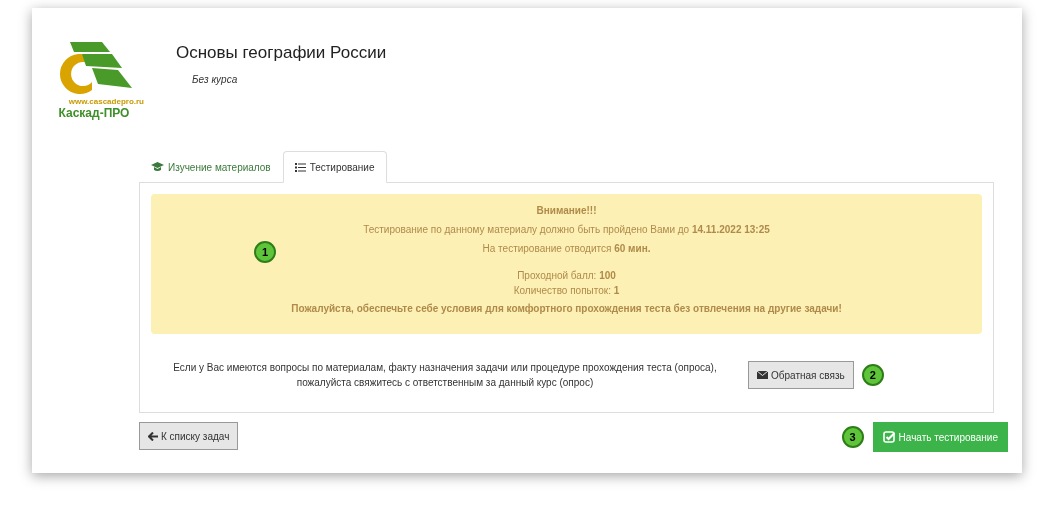 The width and height of the screenshot is (1055, 506). I want to click on step-badge: 2, so click(872, 375).